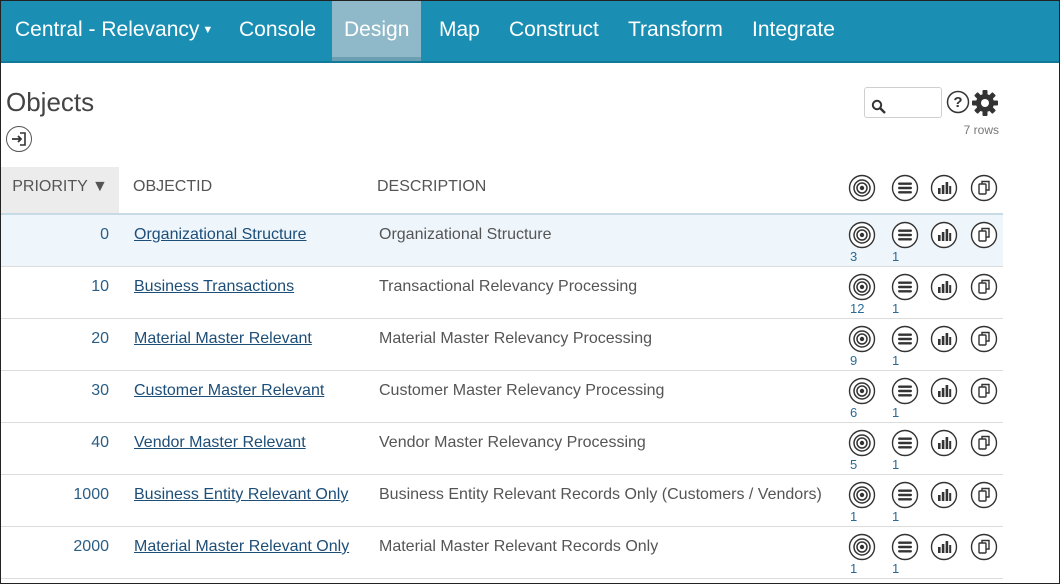  I want to click on description-cell: Transactional Relevancy Processing, so click(508, 286).